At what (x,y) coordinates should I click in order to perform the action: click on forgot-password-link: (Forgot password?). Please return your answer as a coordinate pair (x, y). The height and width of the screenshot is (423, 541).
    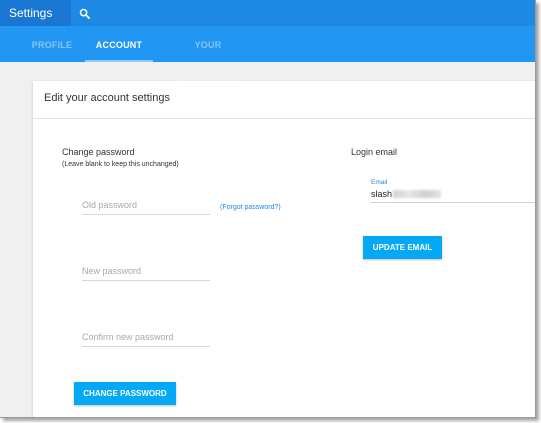
    Looking at the image, I should click on (250, 207).